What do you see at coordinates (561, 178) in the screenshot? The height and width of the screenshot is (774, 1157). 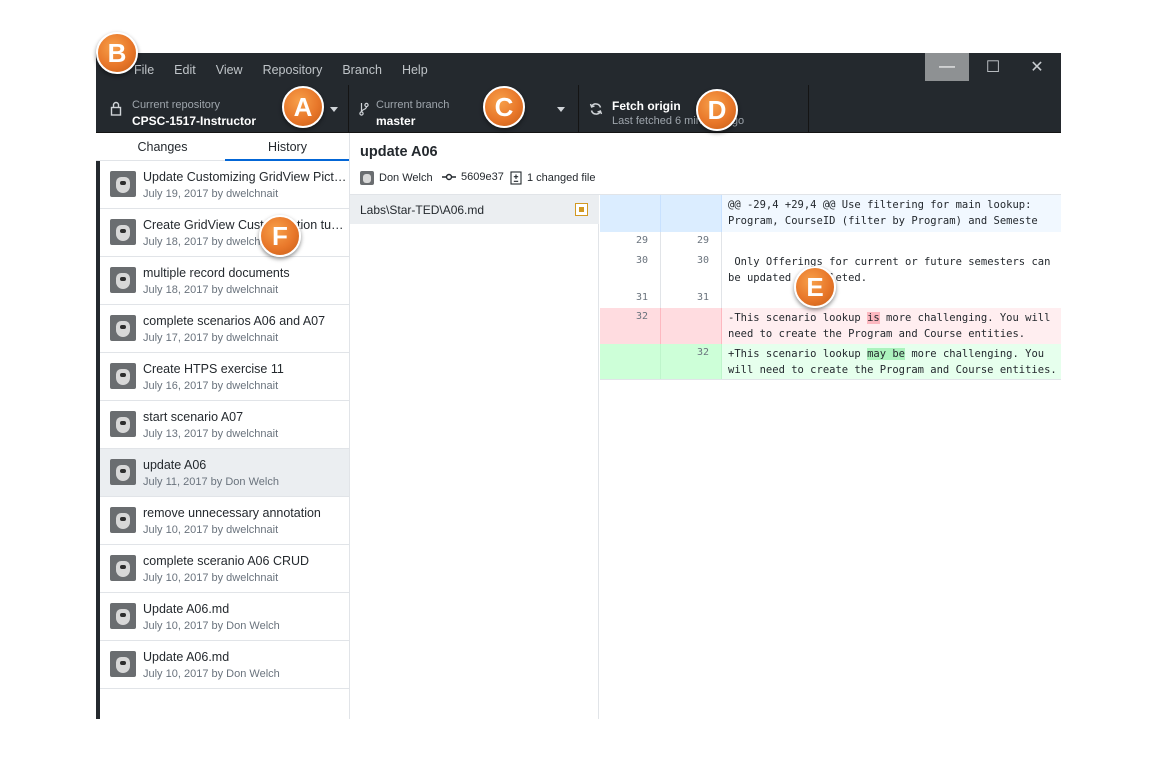 I see `changed-count: 1 changed file` at bounding box center [561, 178].